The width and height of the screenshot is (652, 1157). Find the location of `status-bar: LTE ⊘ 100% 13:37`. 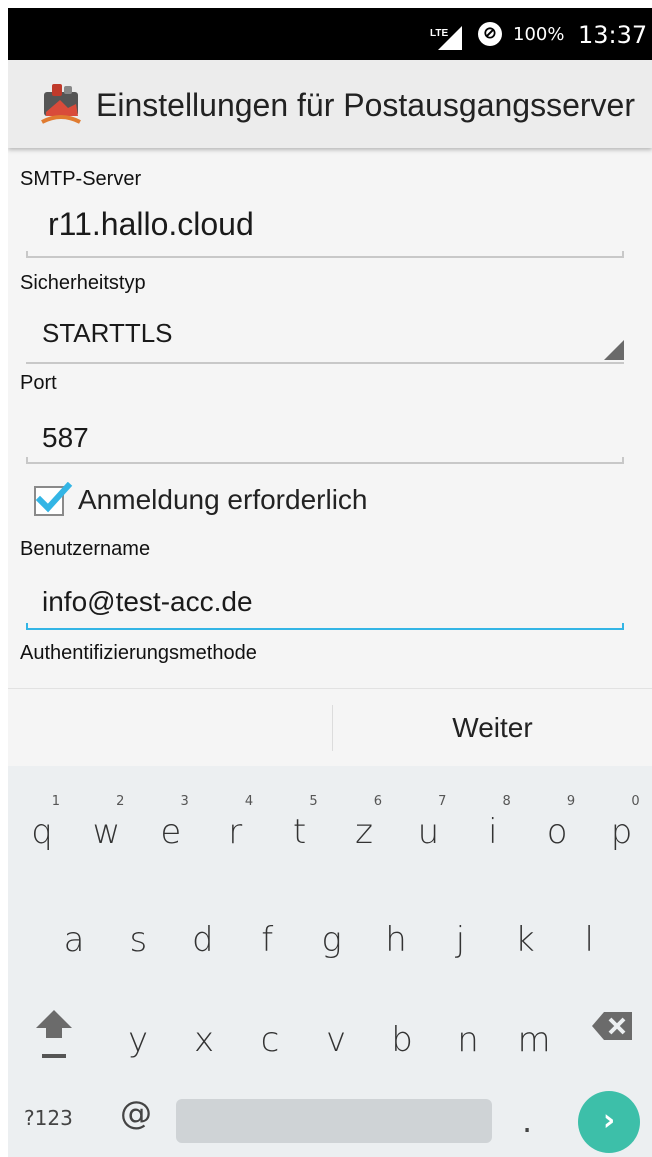

status-bar: LTE ⊘ 100% 13:37 is located at coordinates (330, 34).